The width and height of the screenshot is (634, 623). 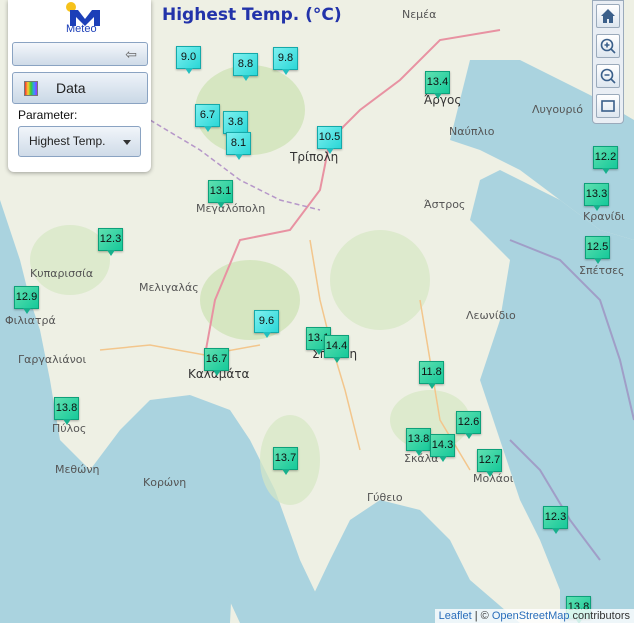 I want to click on data-button-label: Data, so click(x=71, y=88).